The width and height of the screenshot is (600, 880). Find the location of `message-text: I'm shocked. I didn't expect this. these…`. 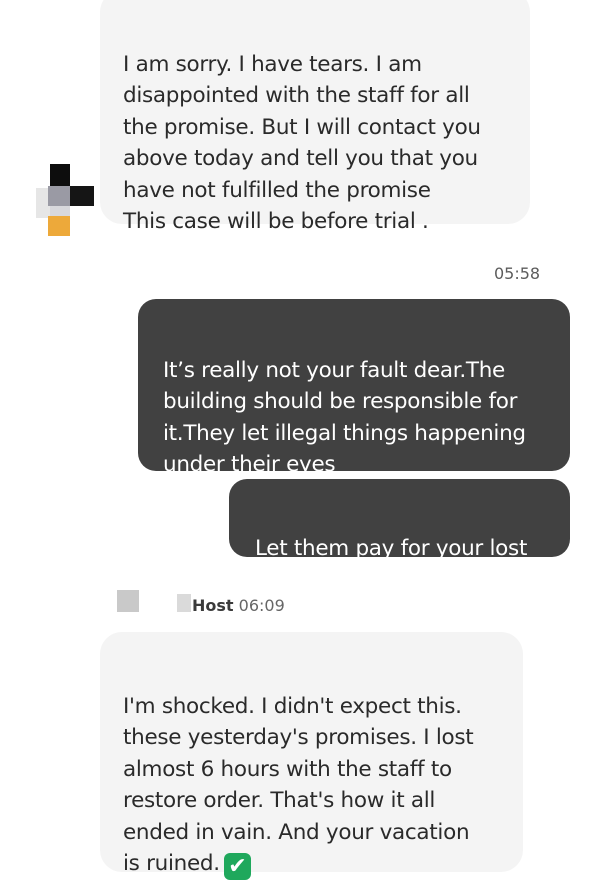

message-text: I'm shocked. I didn't expect this. these… is located at coordinates (298, 785).